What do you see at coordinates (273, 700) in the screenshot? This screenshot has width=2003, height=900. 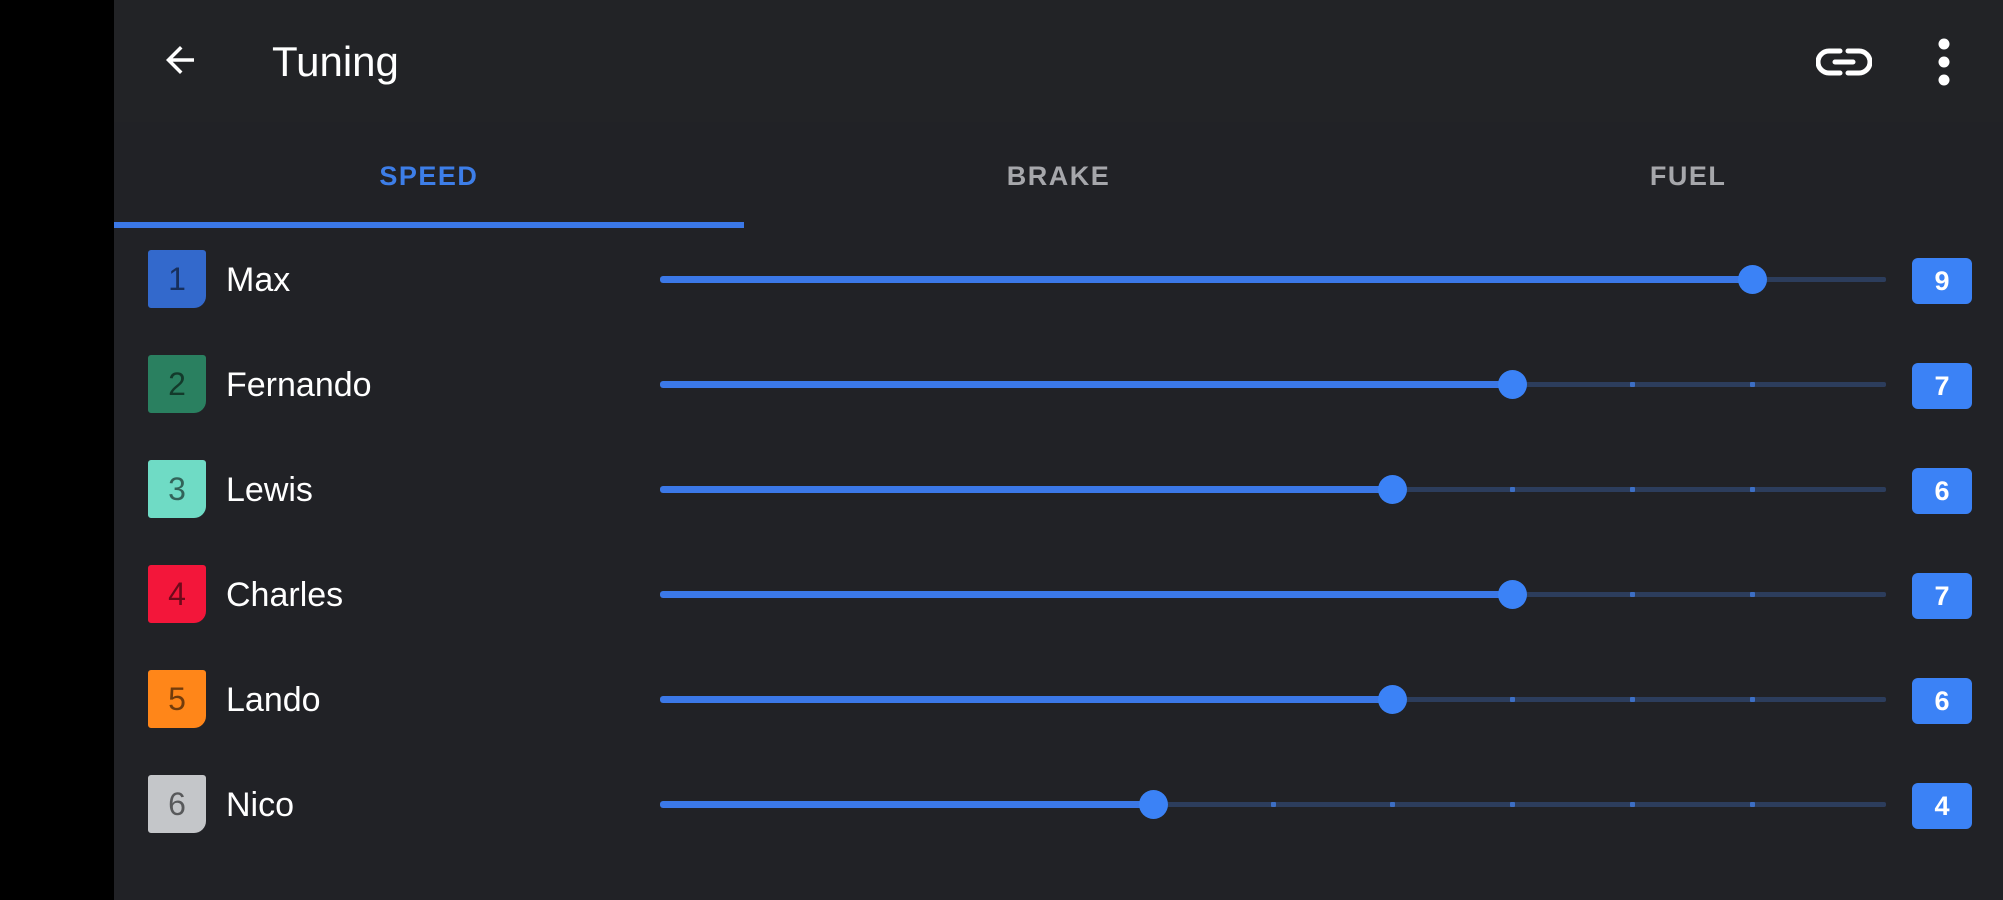 I see `driver-name: Lando` at bounding box center [273, 700].